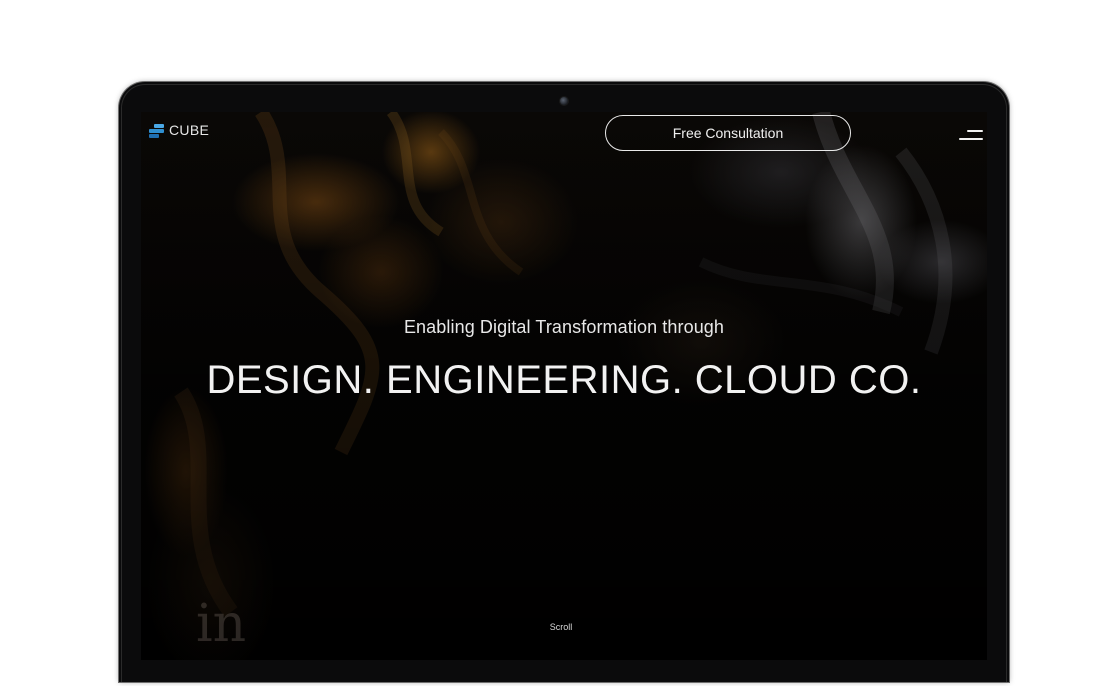  Describe the element at coordinates (564, 327) in the screenshot. I see `hero-subtitle: Enabling Digital Transformation through` at that location.